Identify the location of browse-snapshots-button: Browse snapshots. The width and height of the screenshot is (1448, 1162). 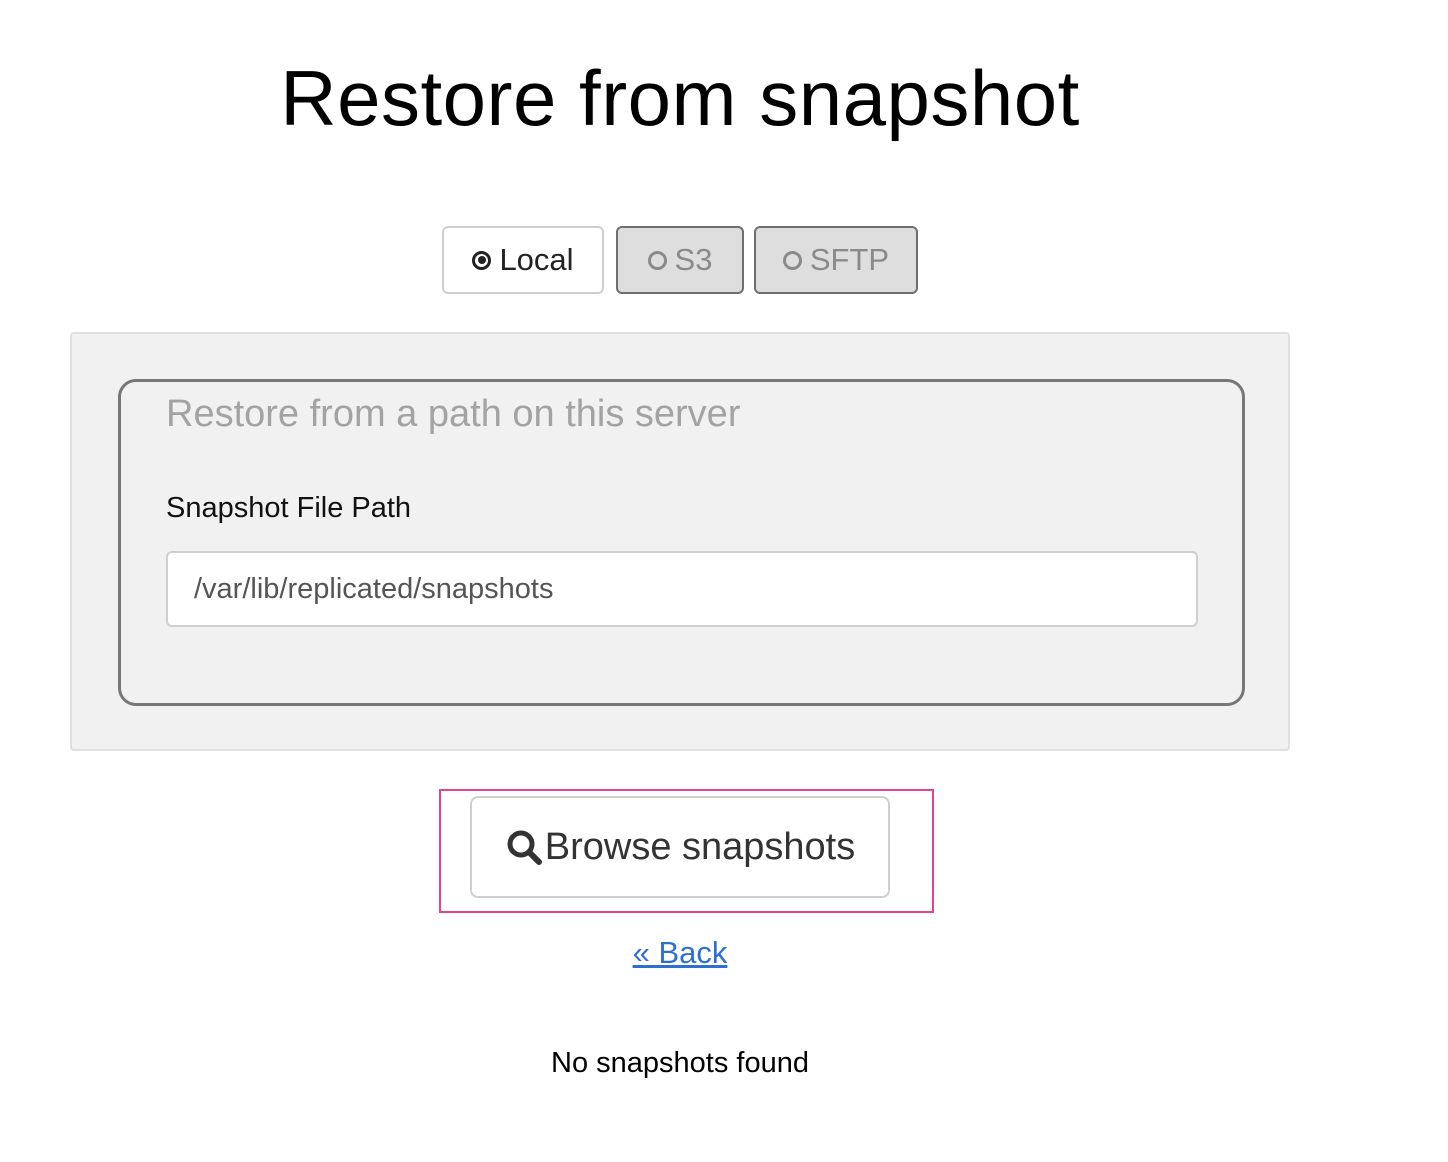
(680, 847).